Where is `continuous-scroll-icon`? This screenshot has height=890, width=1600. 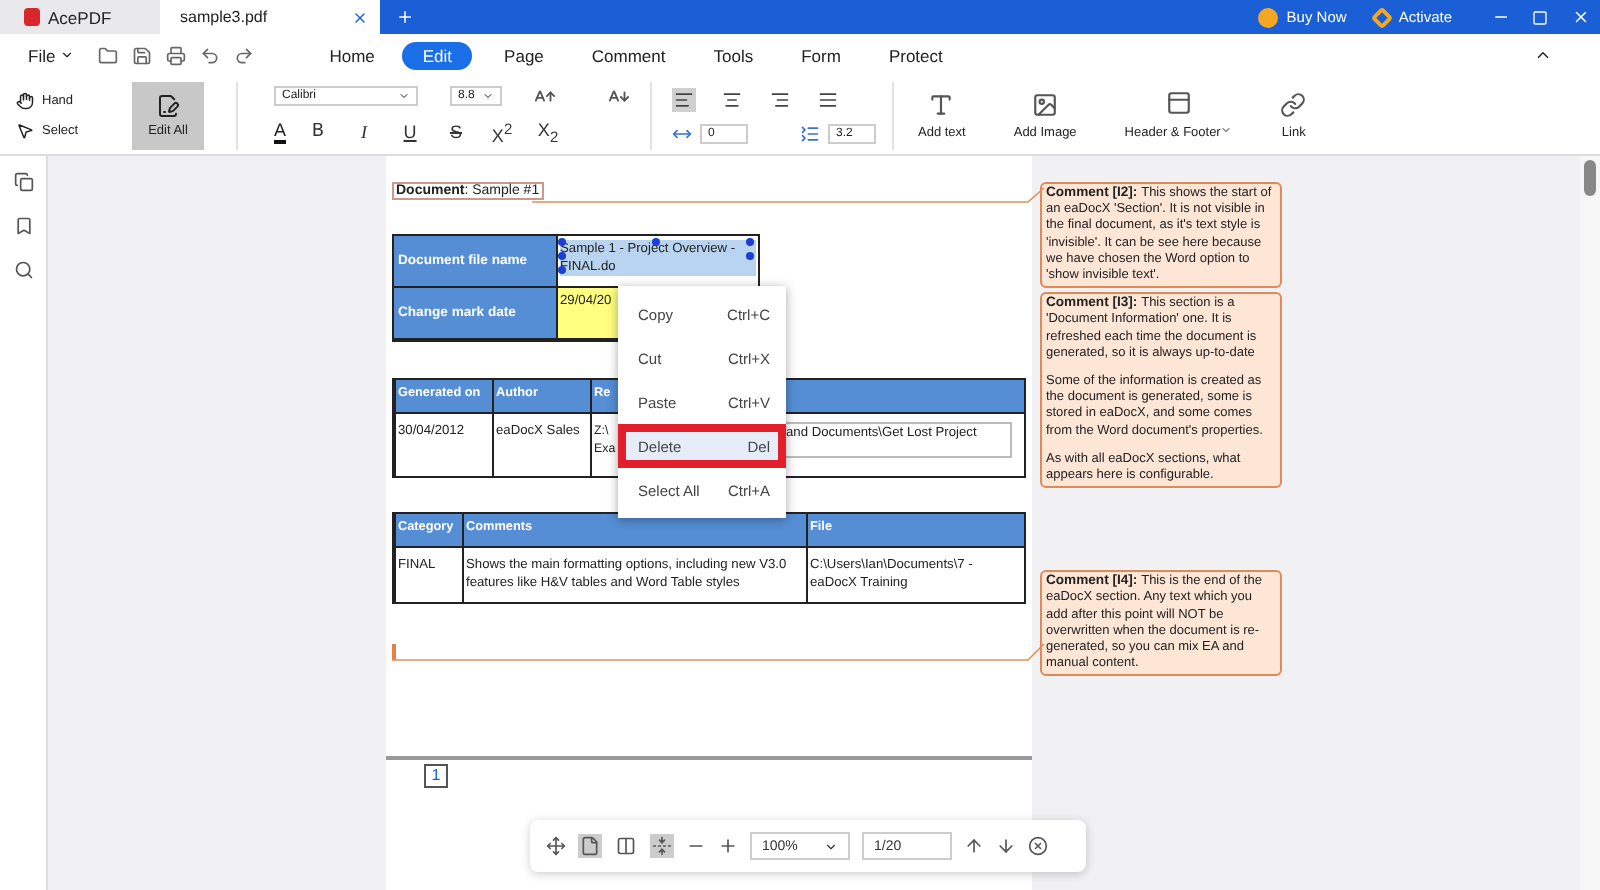
continuous-scroll-icon is located at coordinates (662, 846).